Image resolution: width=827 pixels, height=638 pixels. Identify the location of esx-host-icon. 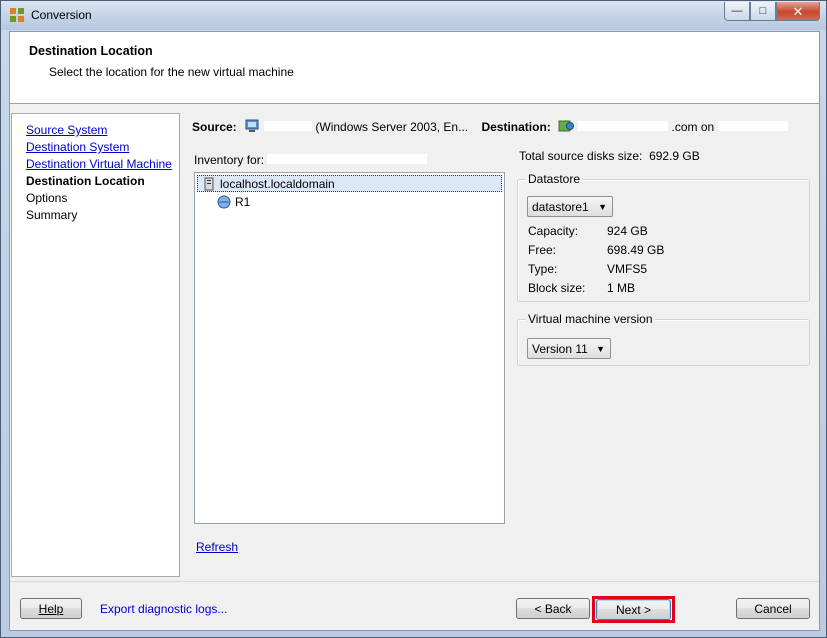
(566, 126).